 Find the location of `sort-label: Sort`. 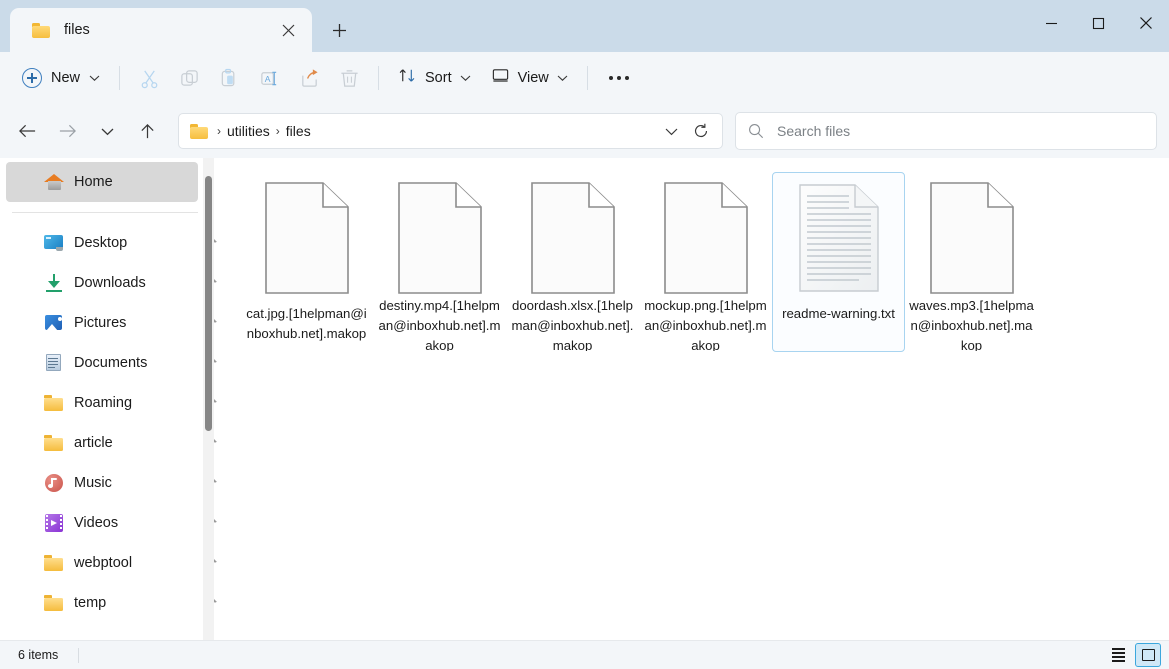

sort-label: Sort is located at coordinates (438, 78).